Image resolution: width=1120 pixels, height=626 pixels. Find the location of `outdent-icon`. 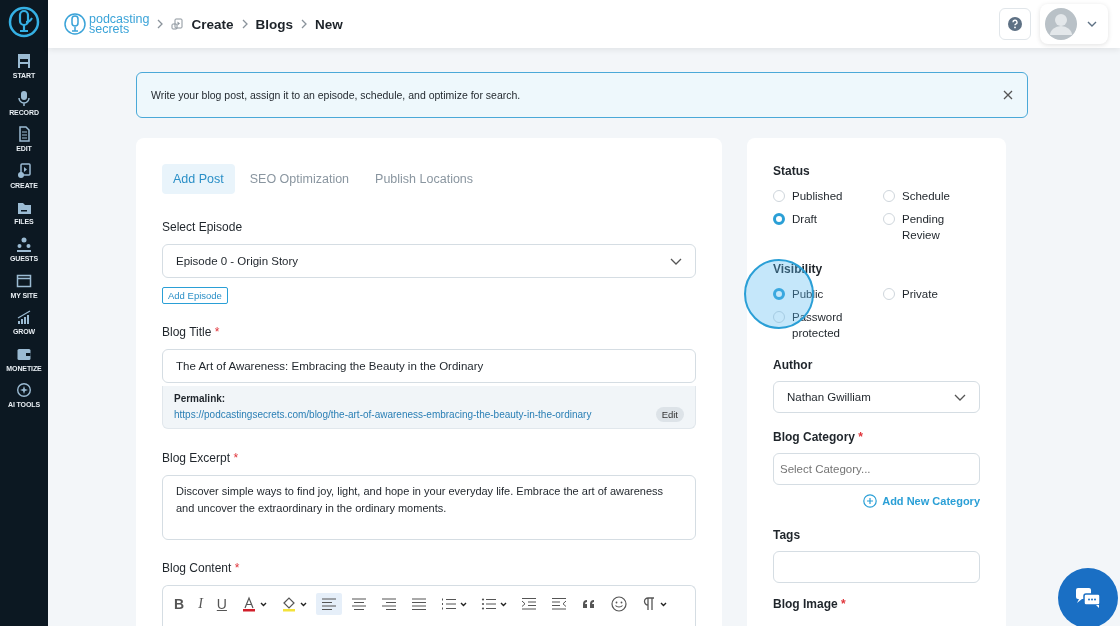

outdent-icon is located at coordinates (558, 604).